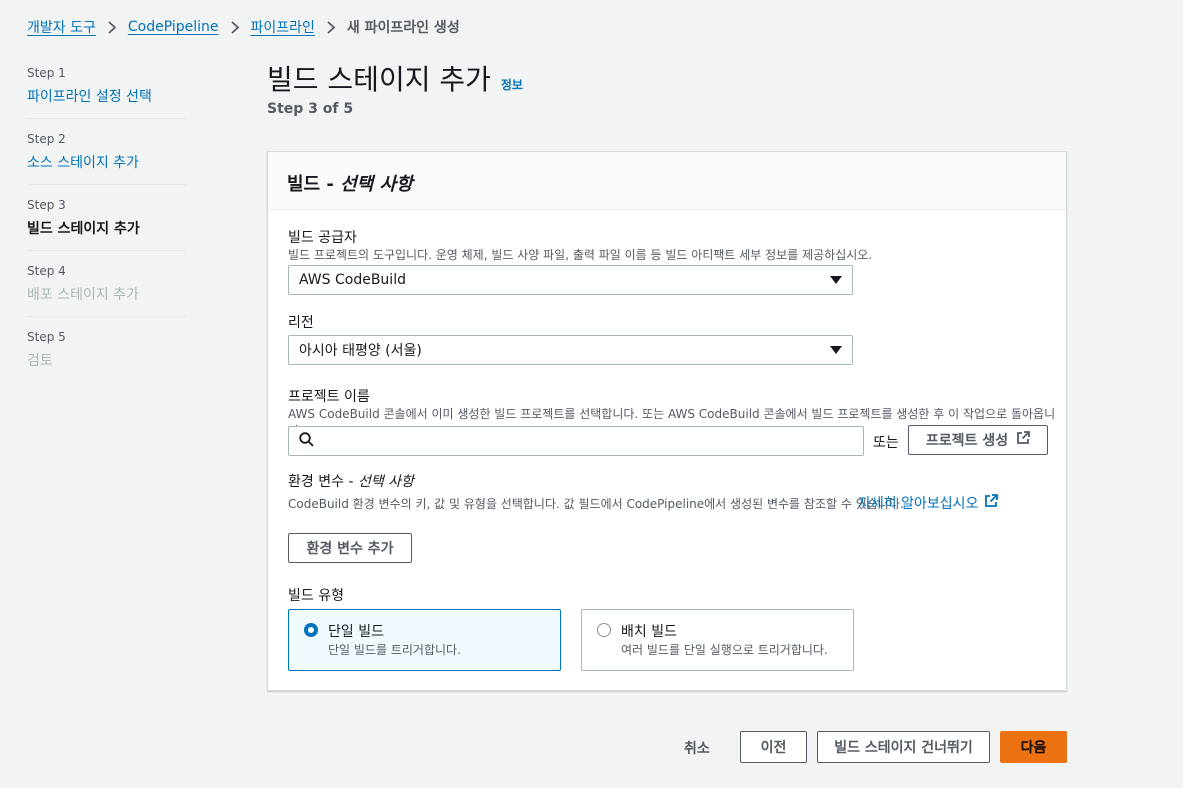 The width and height of the screenshot is (1183, 788). I want to click on panel-header: 빌드 - 선택 사항, so click(667, 181).